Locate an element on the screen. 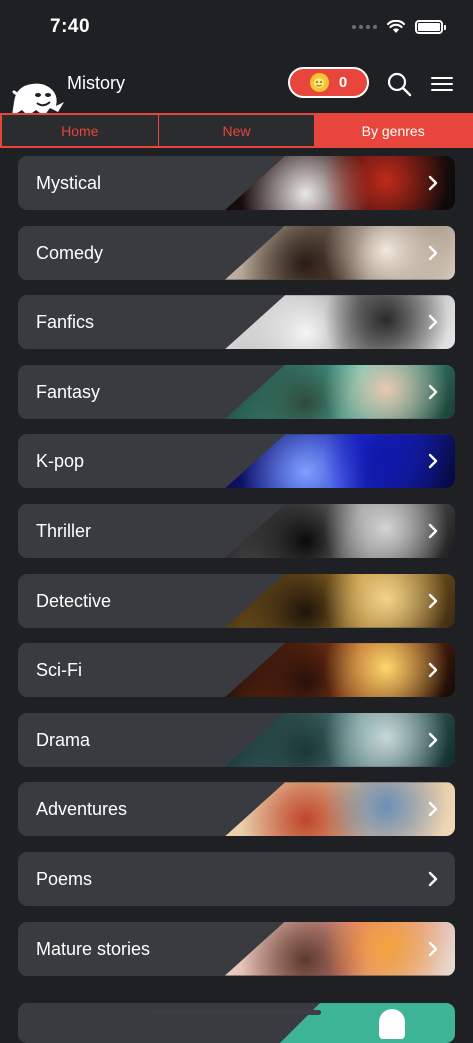  ghost-icon is located at coordinates (392, 1024).